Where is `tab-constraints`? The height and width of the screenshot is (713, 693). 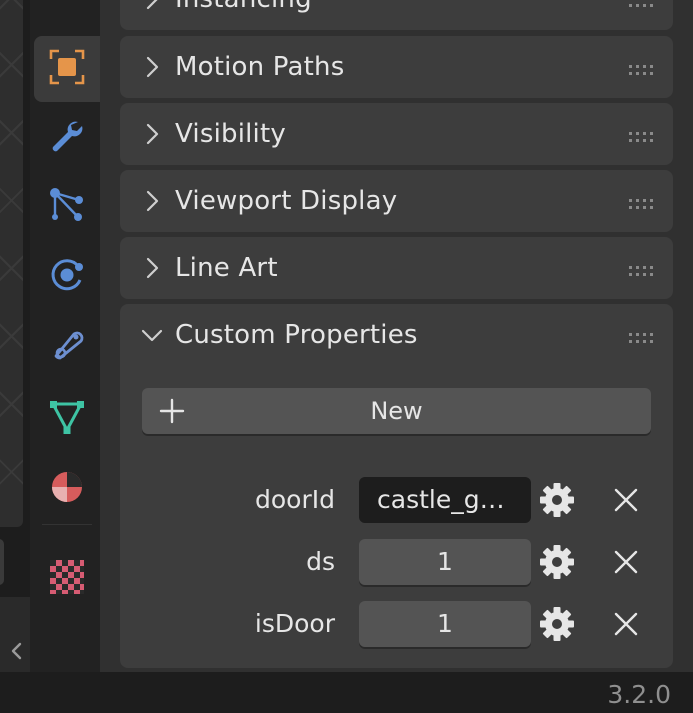 tab-constraints is located at coordinates (67, 347).